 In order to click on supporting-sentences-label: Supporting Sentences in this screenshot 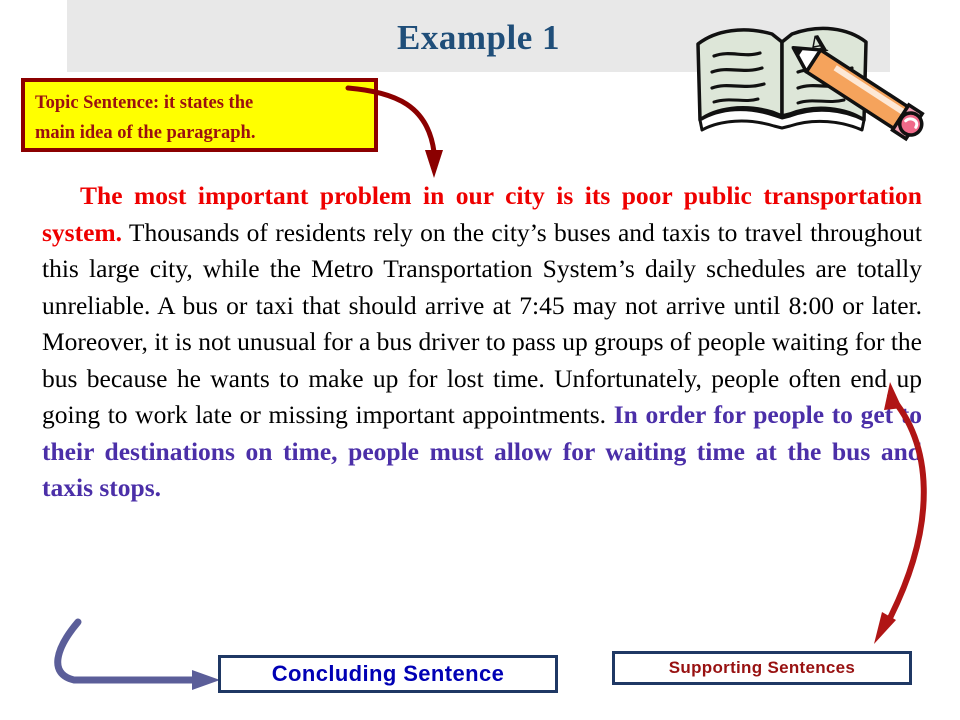, I will do `click(762, 667)`.